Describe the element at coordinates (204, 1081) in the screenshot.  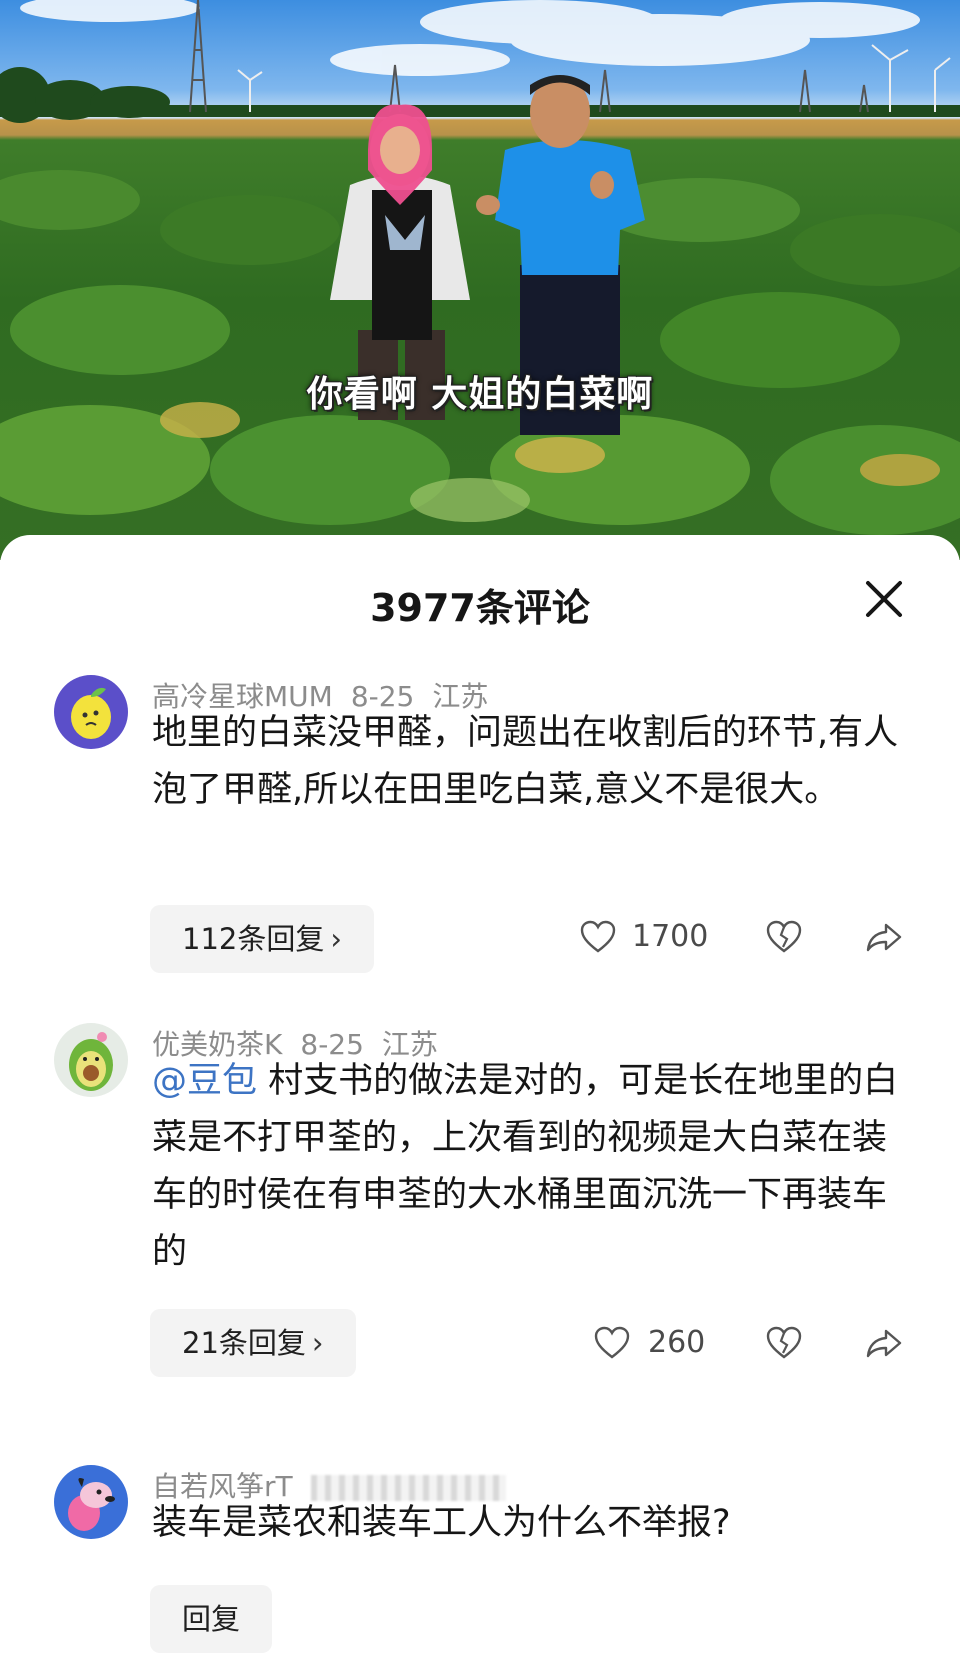
I see `mention-link: @豆包` at that location.